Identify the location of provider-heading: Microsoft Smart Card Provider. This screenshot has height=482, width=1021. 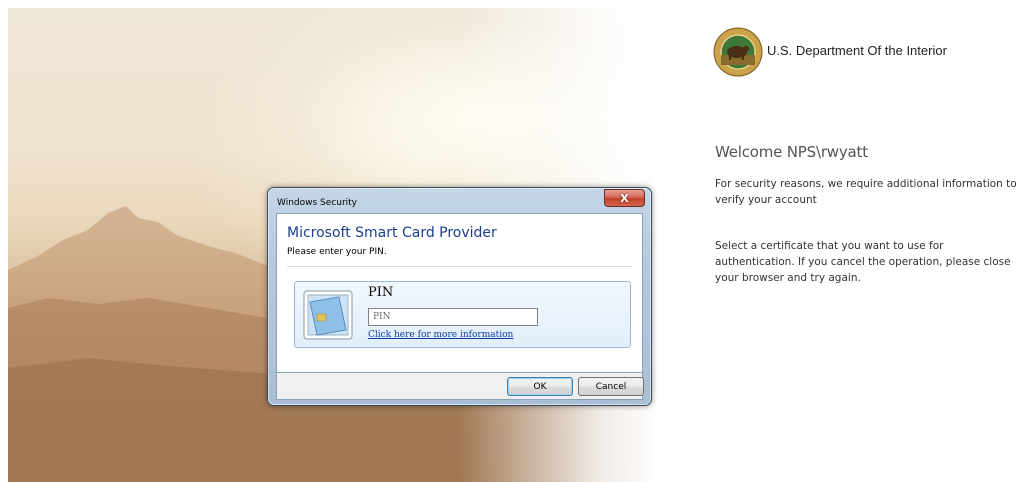
(392, 233).